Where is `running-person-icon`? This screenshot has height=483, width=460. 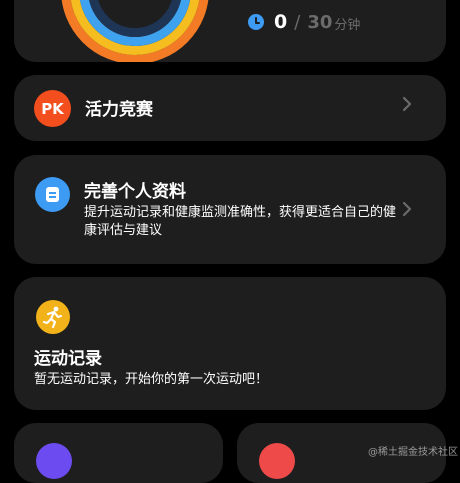 running-person-icon is located at coordinates (53, 317).